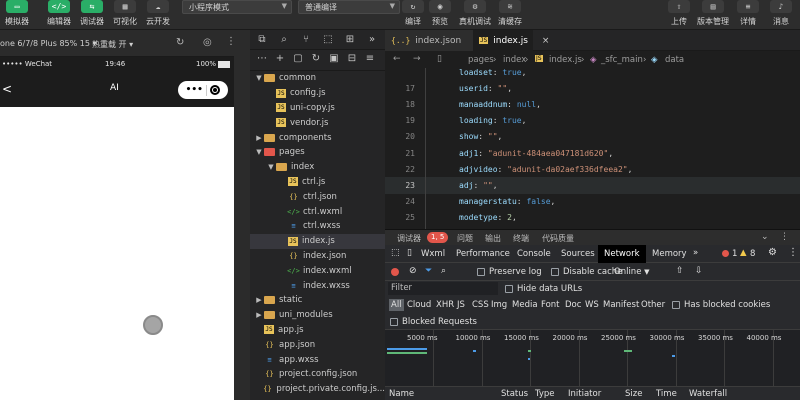  I want to click on tab-memory: Memory, so click(669, 254).